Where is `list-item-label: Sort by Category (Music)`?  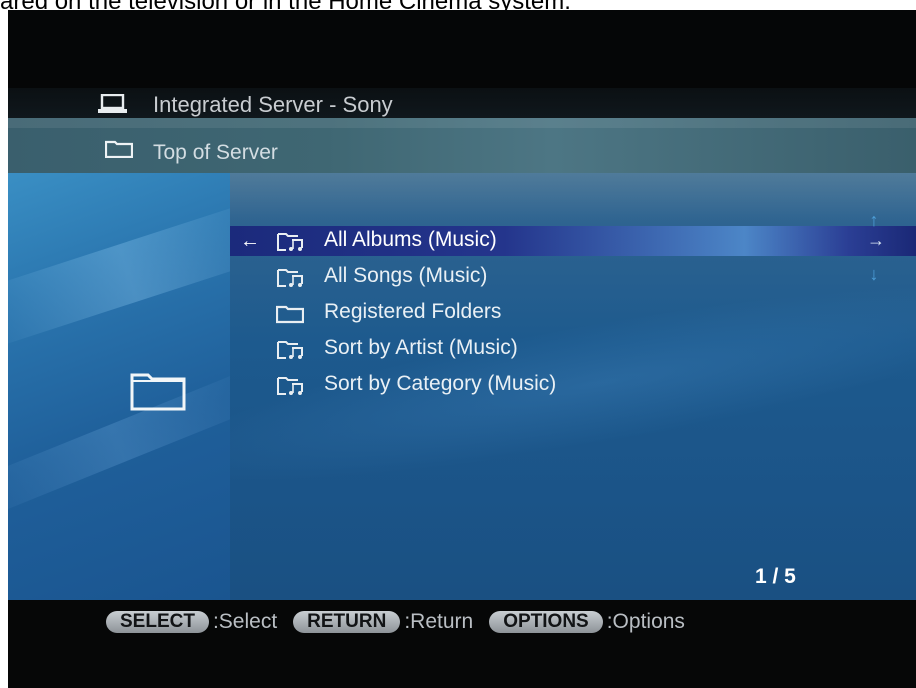
list-item-label: Sort by Category (Music) is located at coordinates (440, 383).